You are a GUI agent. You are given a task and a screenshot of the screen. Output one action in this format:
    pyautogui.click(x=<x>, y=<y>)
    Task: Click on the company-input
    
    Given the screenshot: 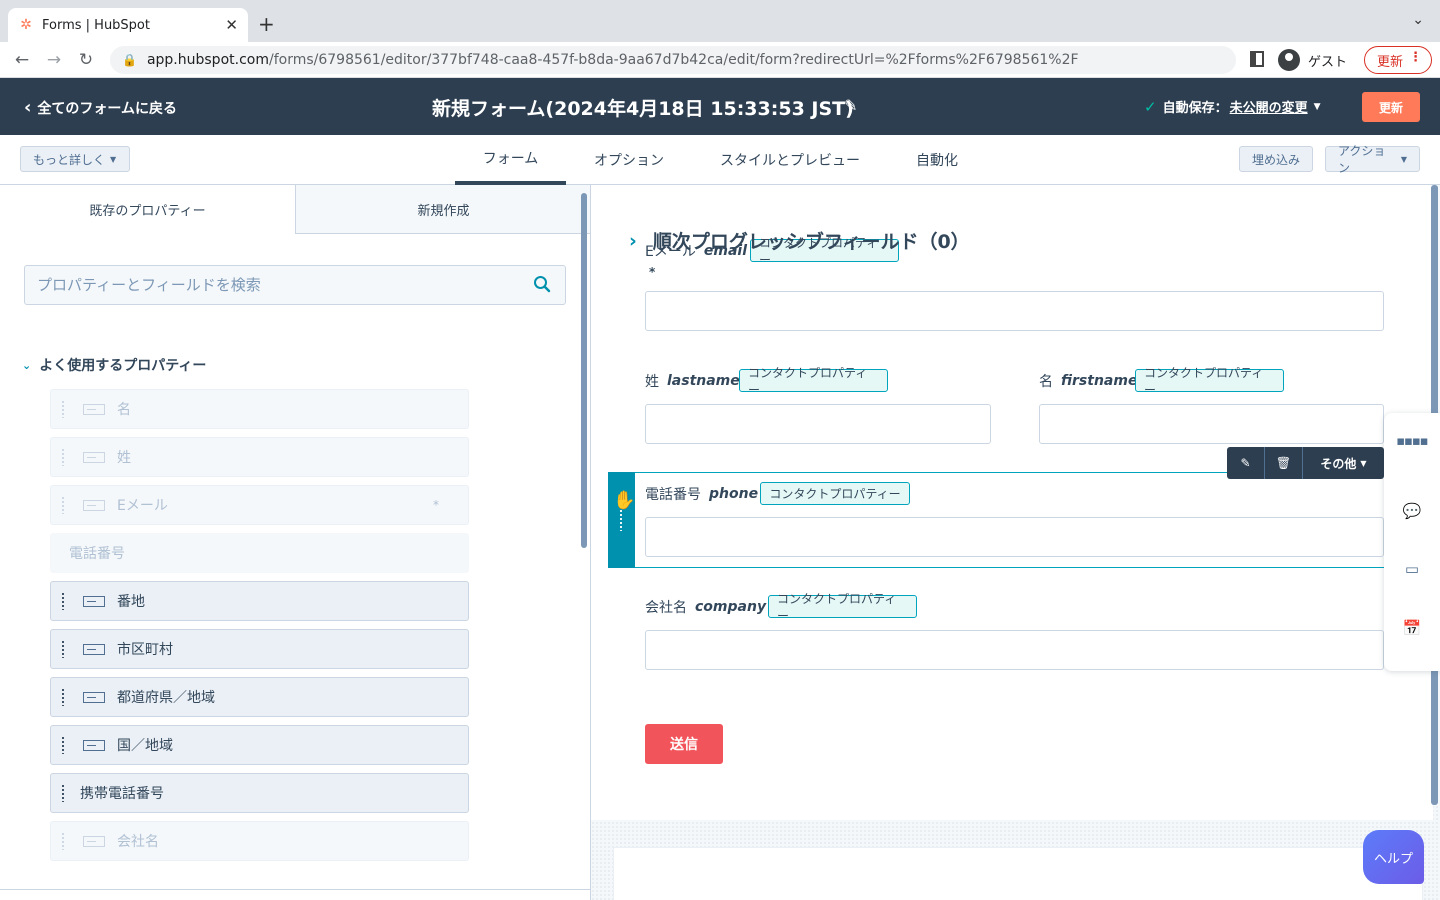 What is the action you would take?
    pyautogui.click(x=1014, y=650)
    